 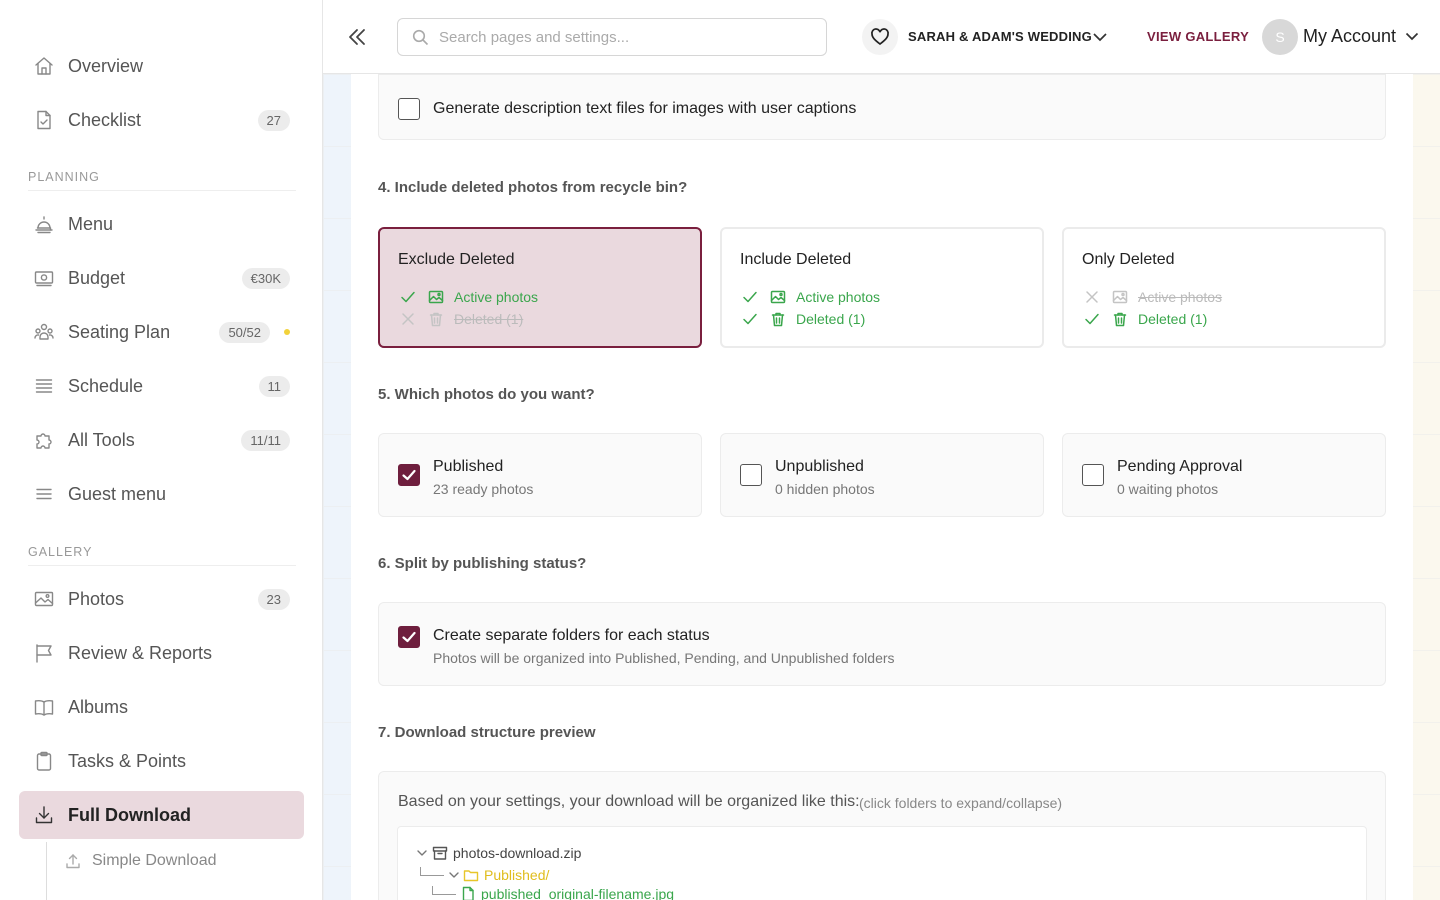 What do you see at coordinates (161, 440) in the screenshot?
I see `sidebar-item-all-tools: All Tools 11/11` at bounding box center [161, 440].